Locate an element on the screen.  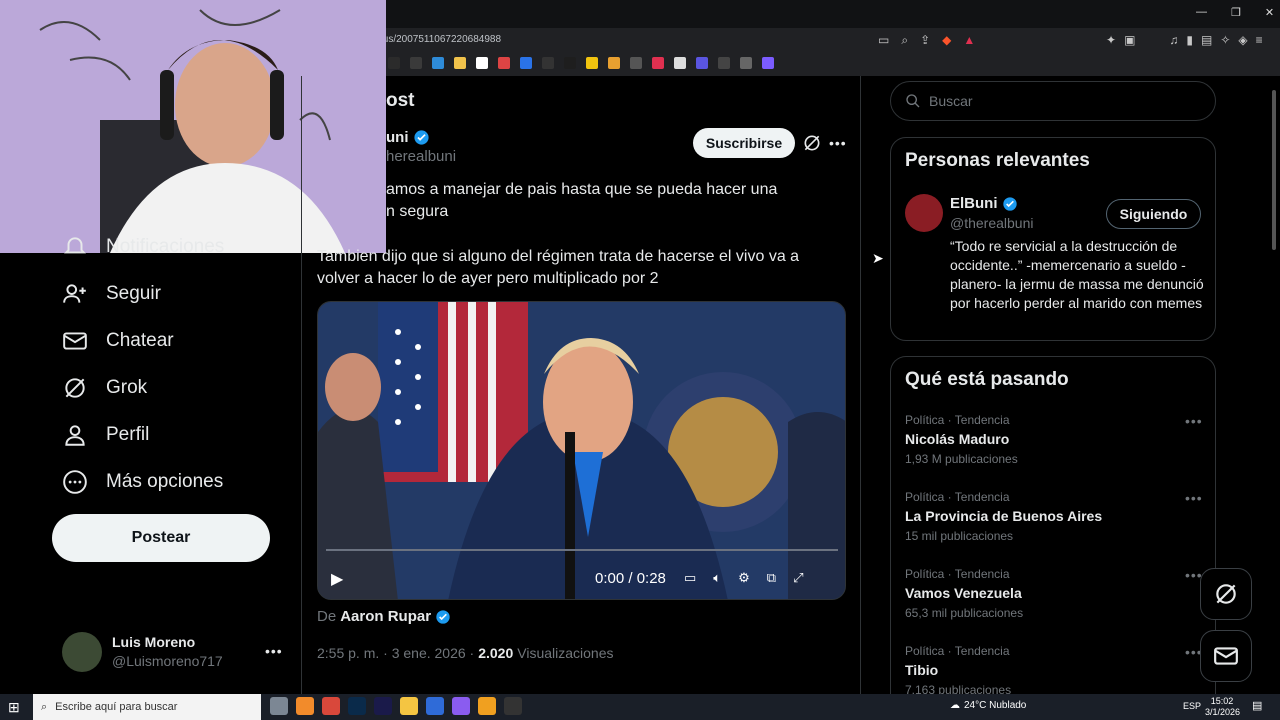
author-name: uni is located at coordinates (408, 137).